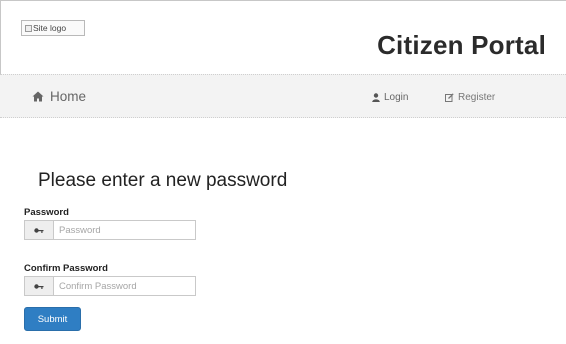 The height and width of the screenshot is (344, 566). What do you see at coordinates (396, 97) in the screenshot?
I see `nav-login-label: Login` at bounding box center [396, 97].